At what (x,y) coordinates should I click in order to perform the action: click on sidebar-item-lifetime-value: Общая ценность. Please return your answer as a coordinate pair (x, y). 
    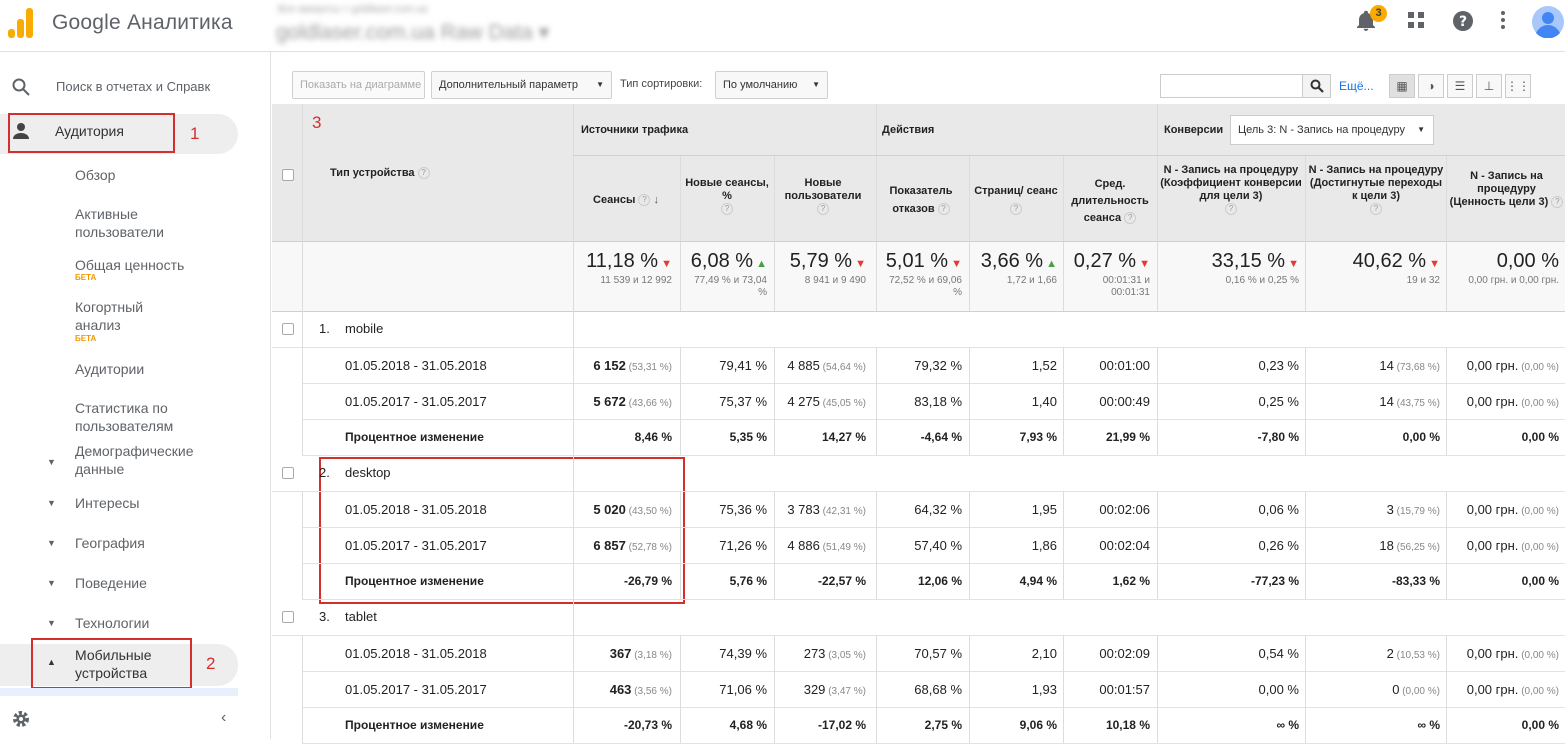
    Looking at the image, I should click on (165, 265).